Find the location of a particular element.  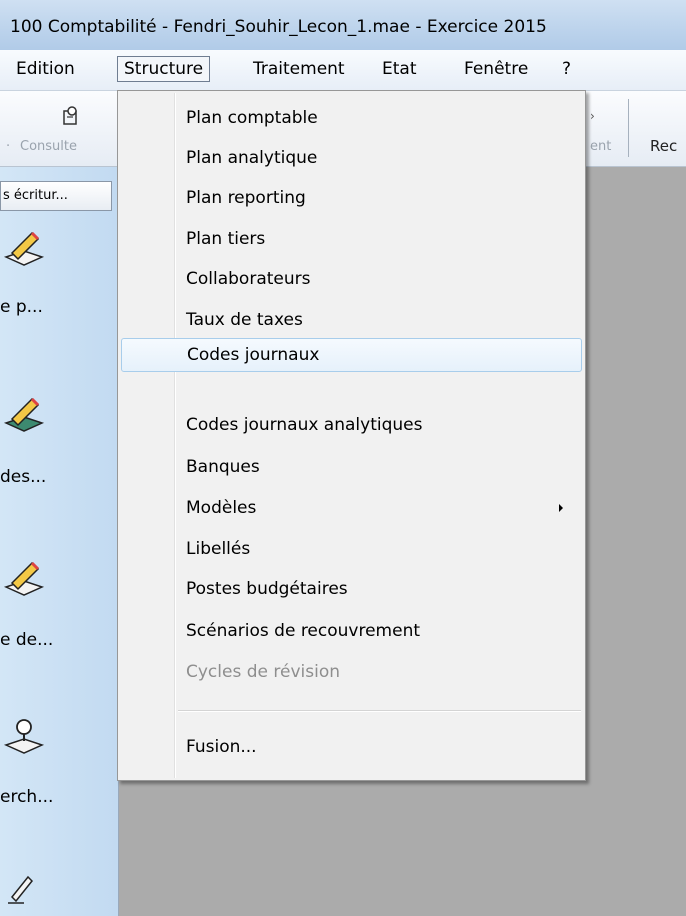

menu-item-plan-reporting: Plan reporting is located at coordinates (351, 198).